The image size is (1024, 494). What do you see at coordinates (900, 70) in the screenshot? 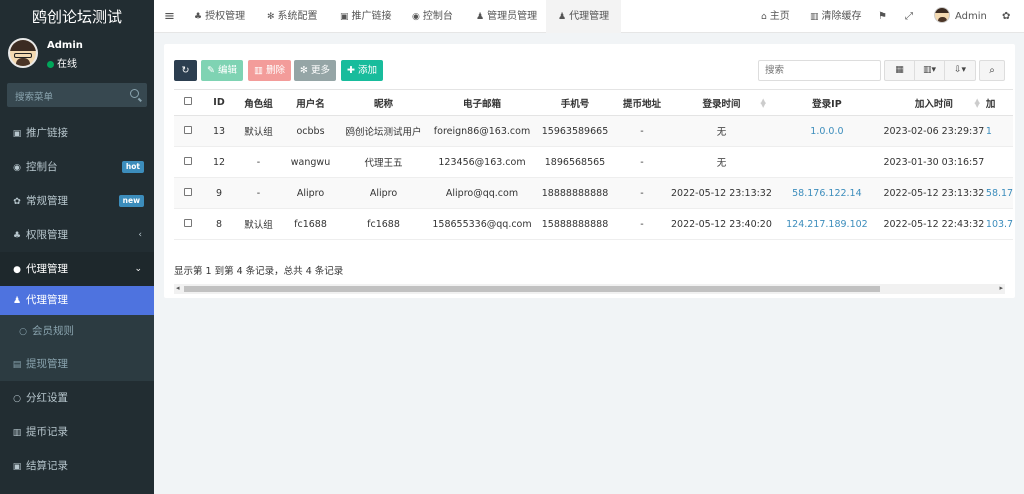
I see `card-view-icon: ▦` at bounding box center [900, 70].